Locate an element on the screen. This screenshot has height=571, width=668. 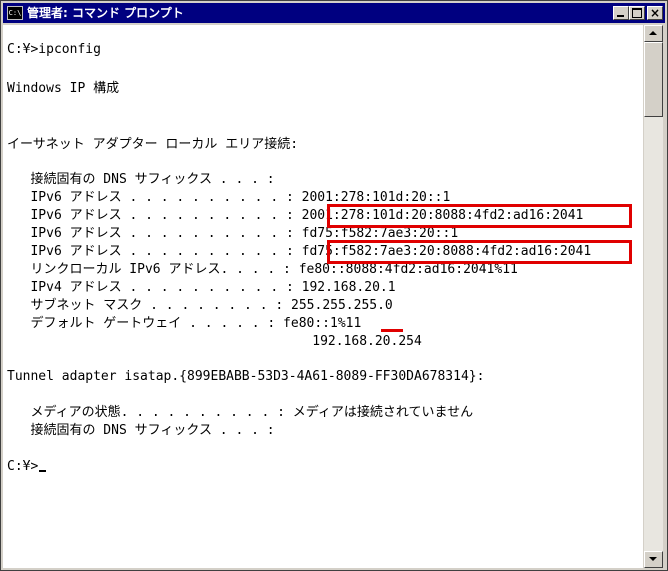
prompt-line: C:¥> is located at coordinates (27, 467).